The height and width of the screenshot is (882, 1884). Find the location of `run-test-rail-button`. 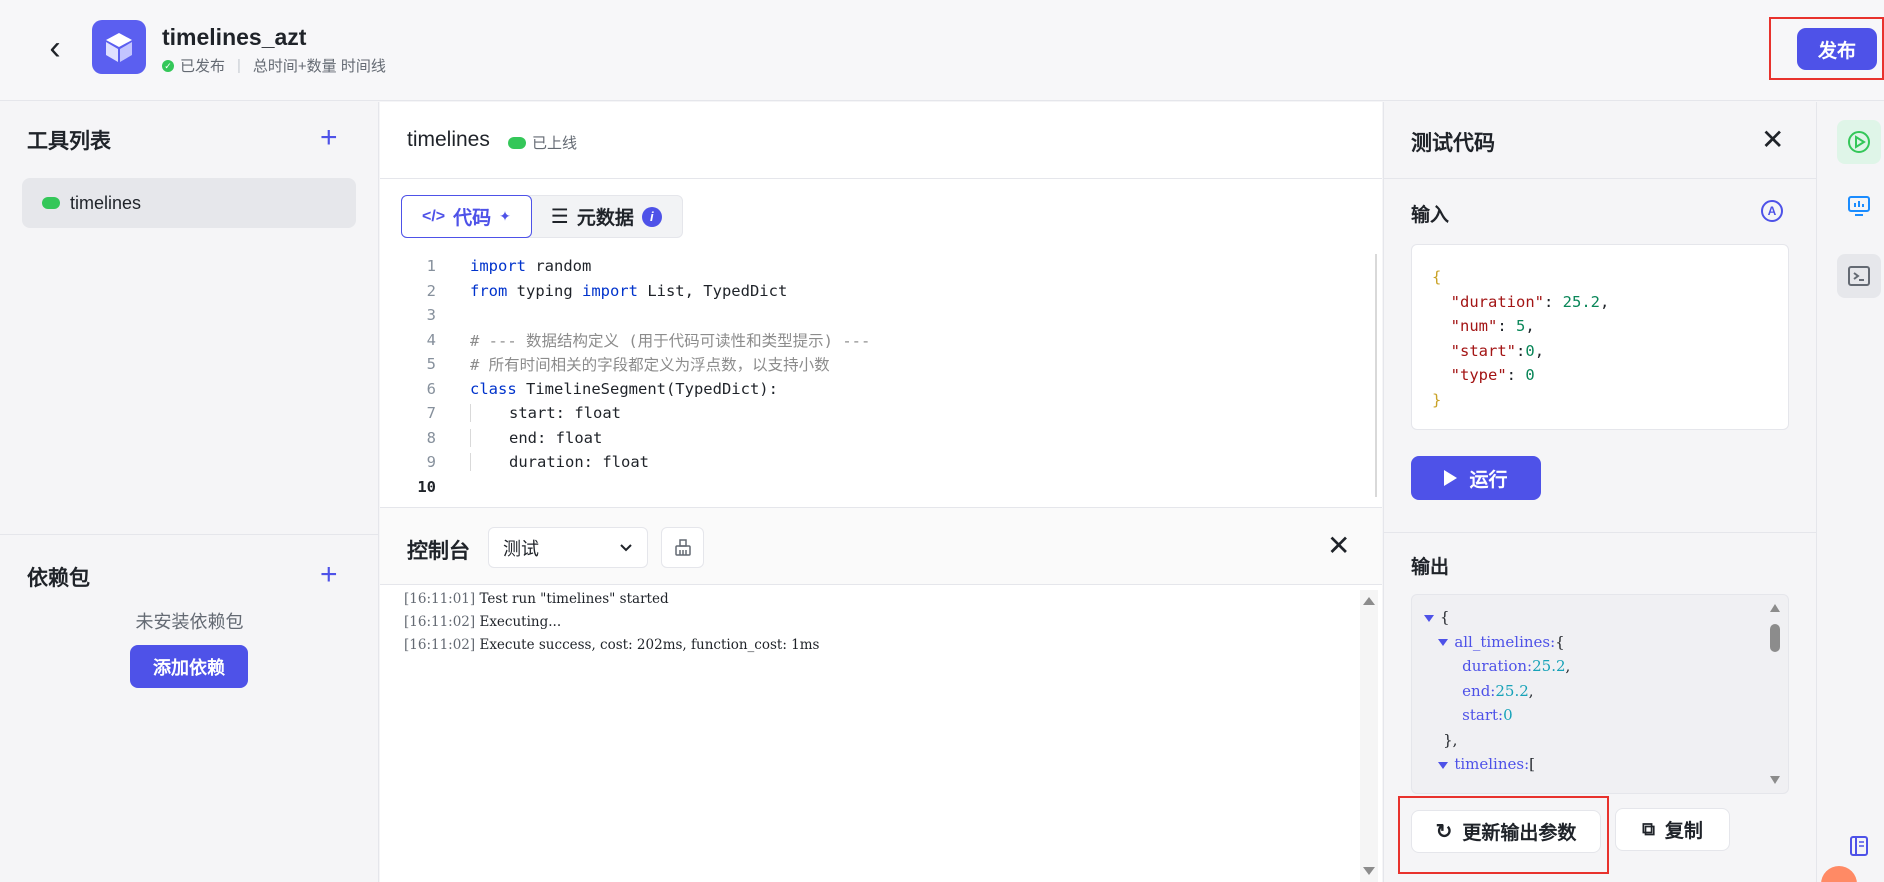

run-test-rail-button is located at coordinates (1859, 142).